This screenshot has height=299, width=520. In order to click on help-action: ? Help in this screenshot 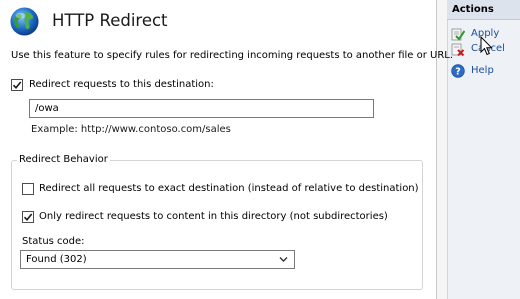, I will do `click(485, 72)`.